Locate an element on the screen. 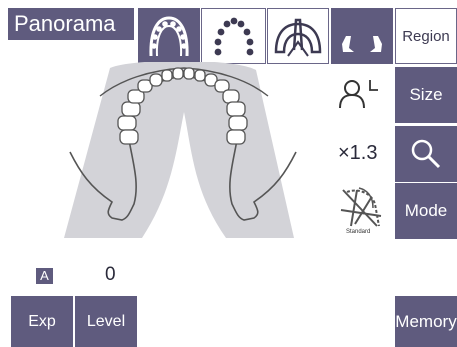  size-button: Size is located at coordinates (426, 95).